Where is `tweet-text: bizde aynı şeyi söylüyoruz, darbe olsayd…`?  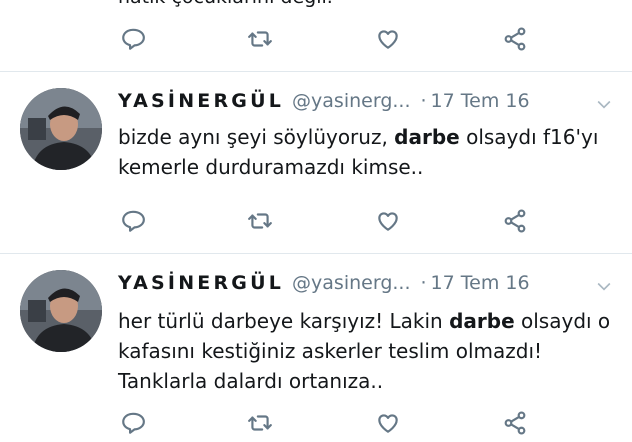 tweet-text: bizde aynı şeyi söylüyoruz, darbe olsayd… is located at coordinates (368, 152).